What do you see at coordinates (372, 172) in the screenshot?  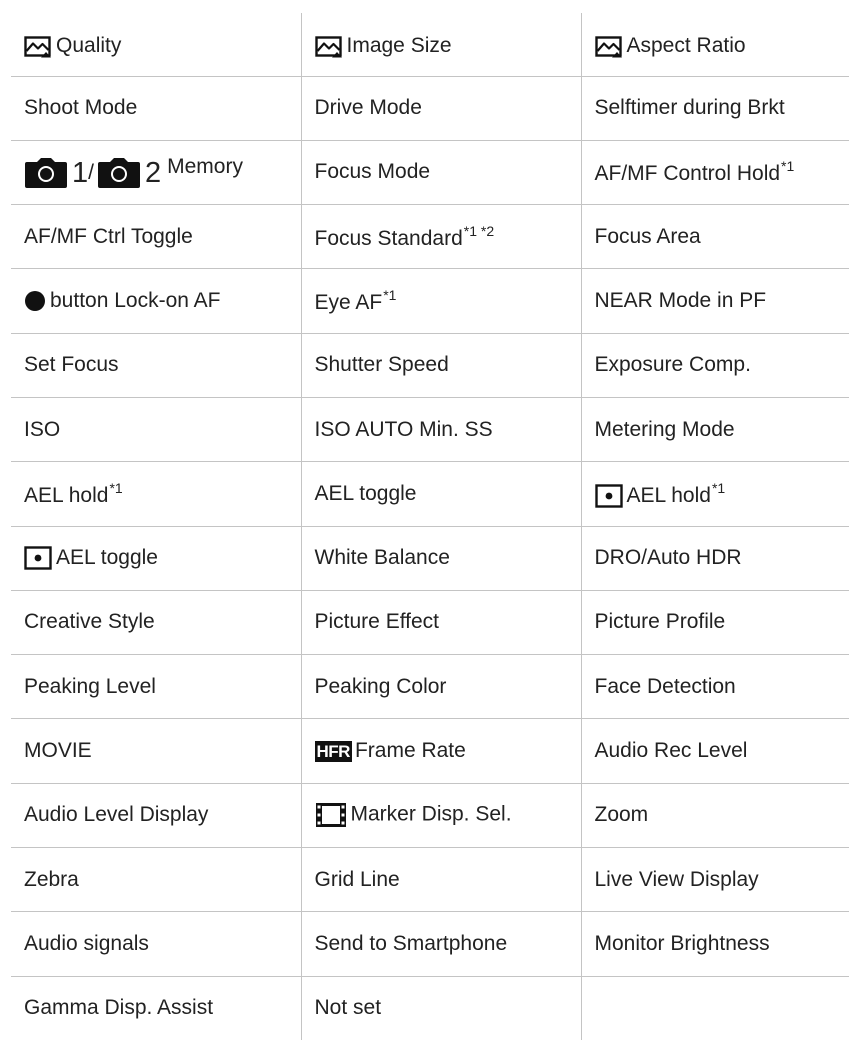 I see `cell-label: Focus Mode` at bounding box center [372, 172].